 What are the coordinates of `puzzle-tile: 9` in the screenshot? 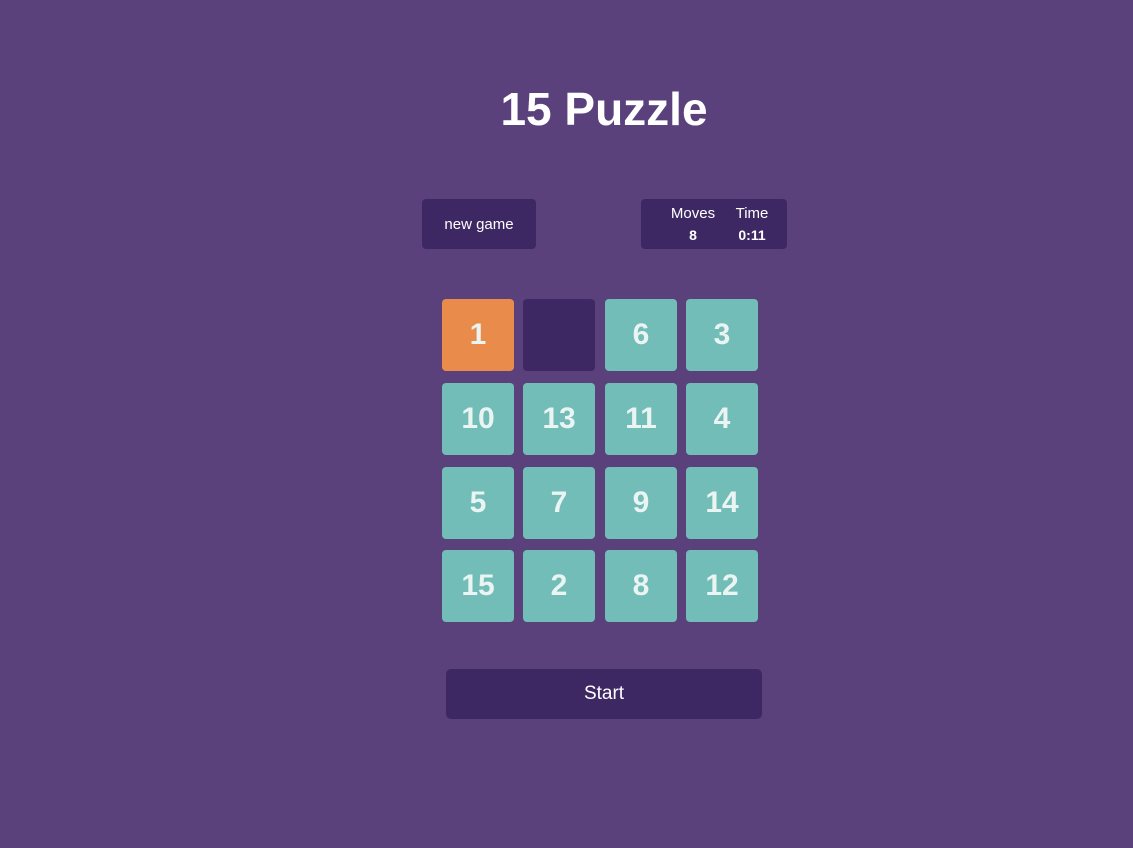 It's located at (641, 503).